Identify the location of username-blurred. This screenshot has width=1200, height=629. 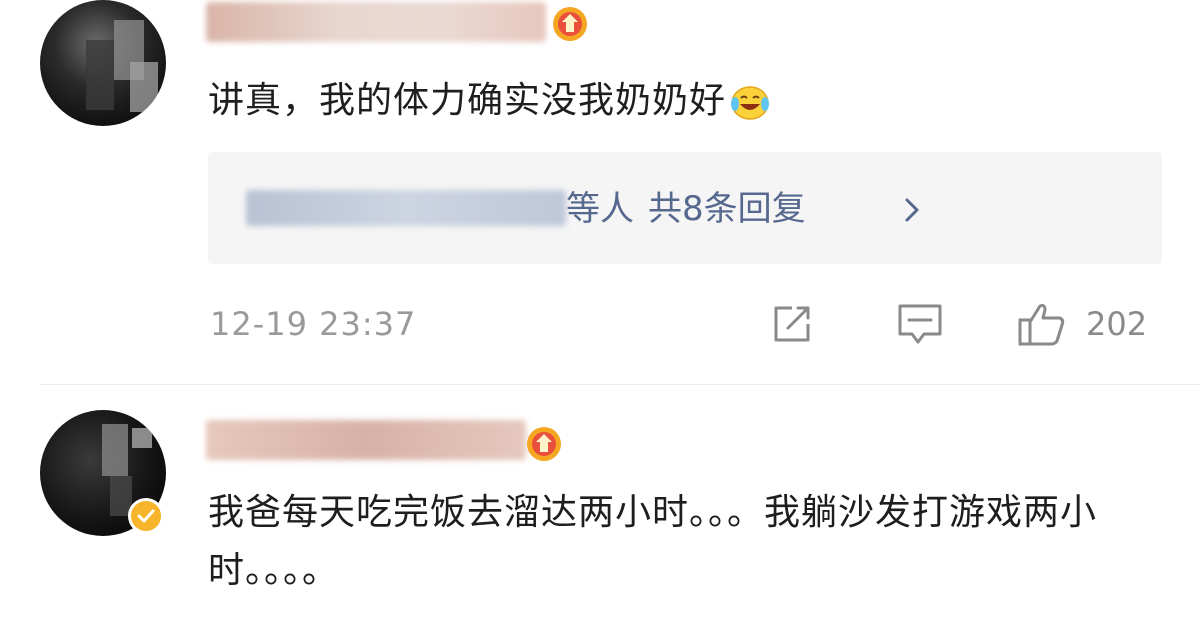
(366, 440).